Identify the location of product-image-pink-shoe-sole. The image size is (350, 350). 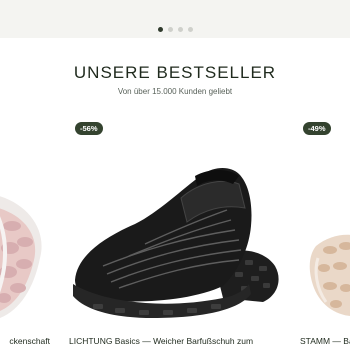
(25, 230).